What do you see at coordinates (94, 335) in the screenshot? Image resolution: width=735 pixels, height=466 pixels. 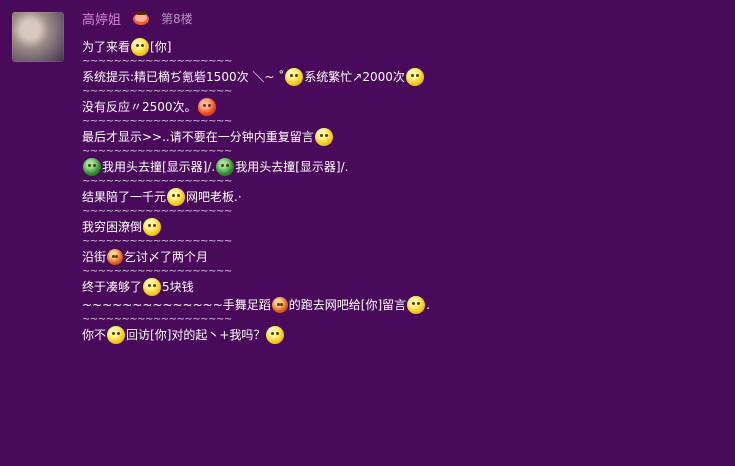 I see `line-text: 你不` at bounding box center [94, 335].